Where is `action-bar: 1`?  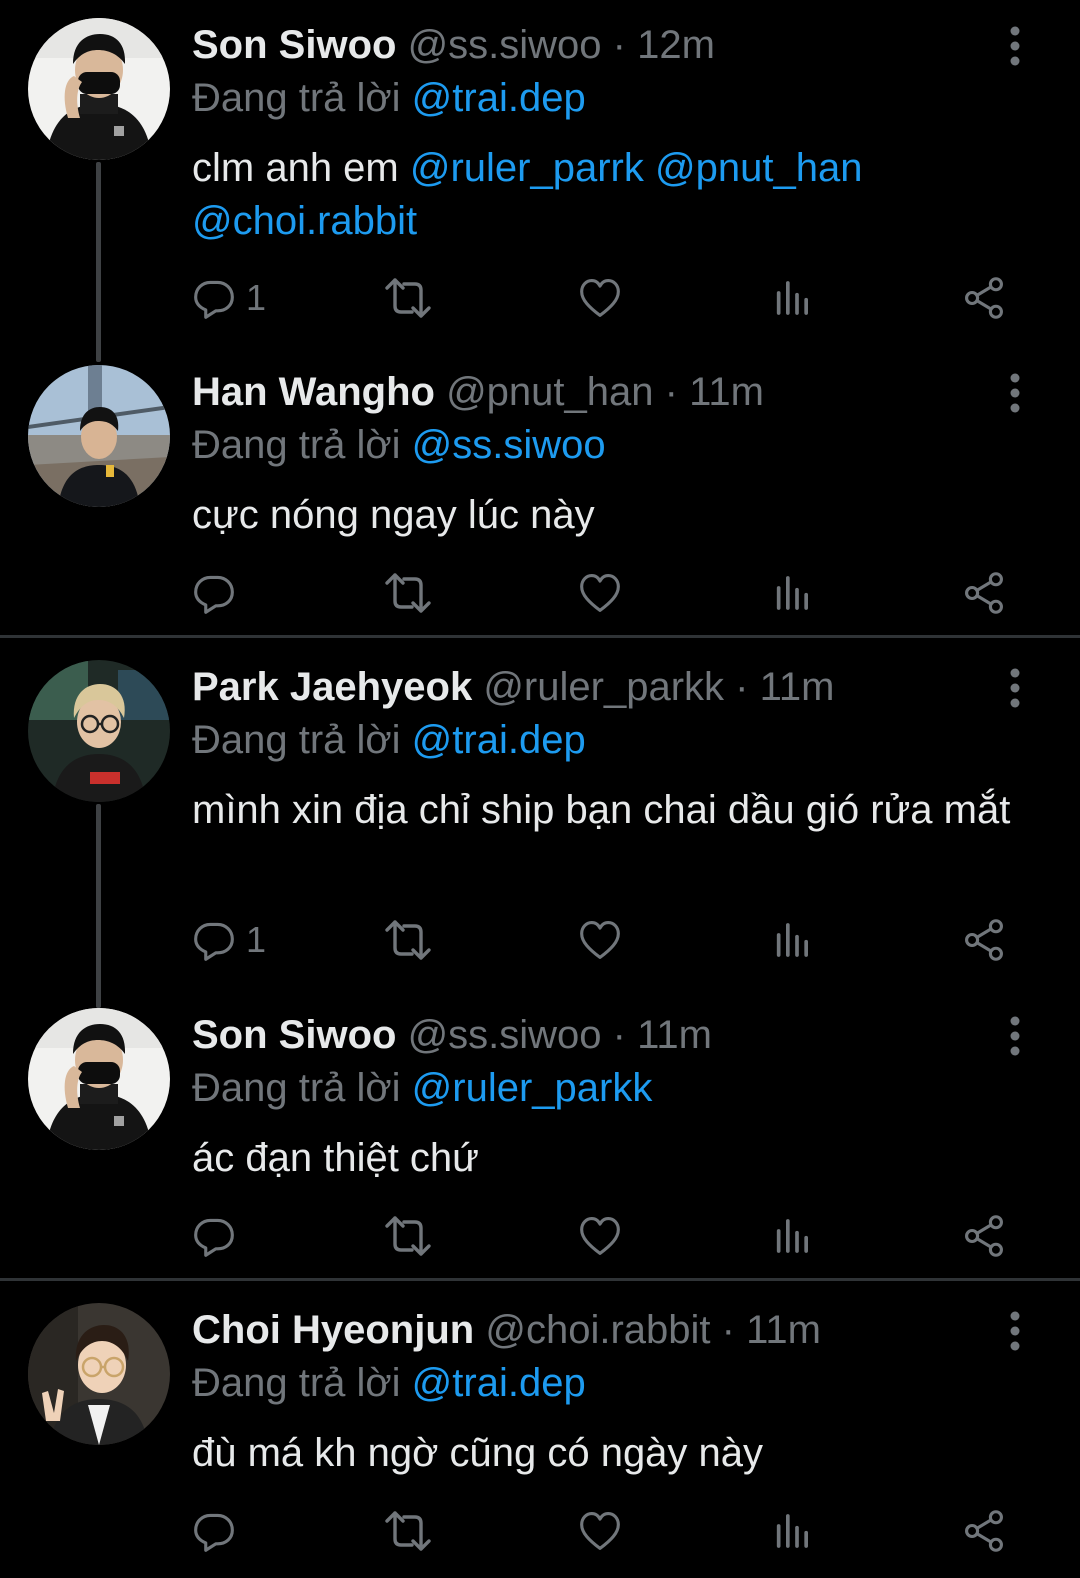
action-bar: 1 is located at coordinates (607, 298).